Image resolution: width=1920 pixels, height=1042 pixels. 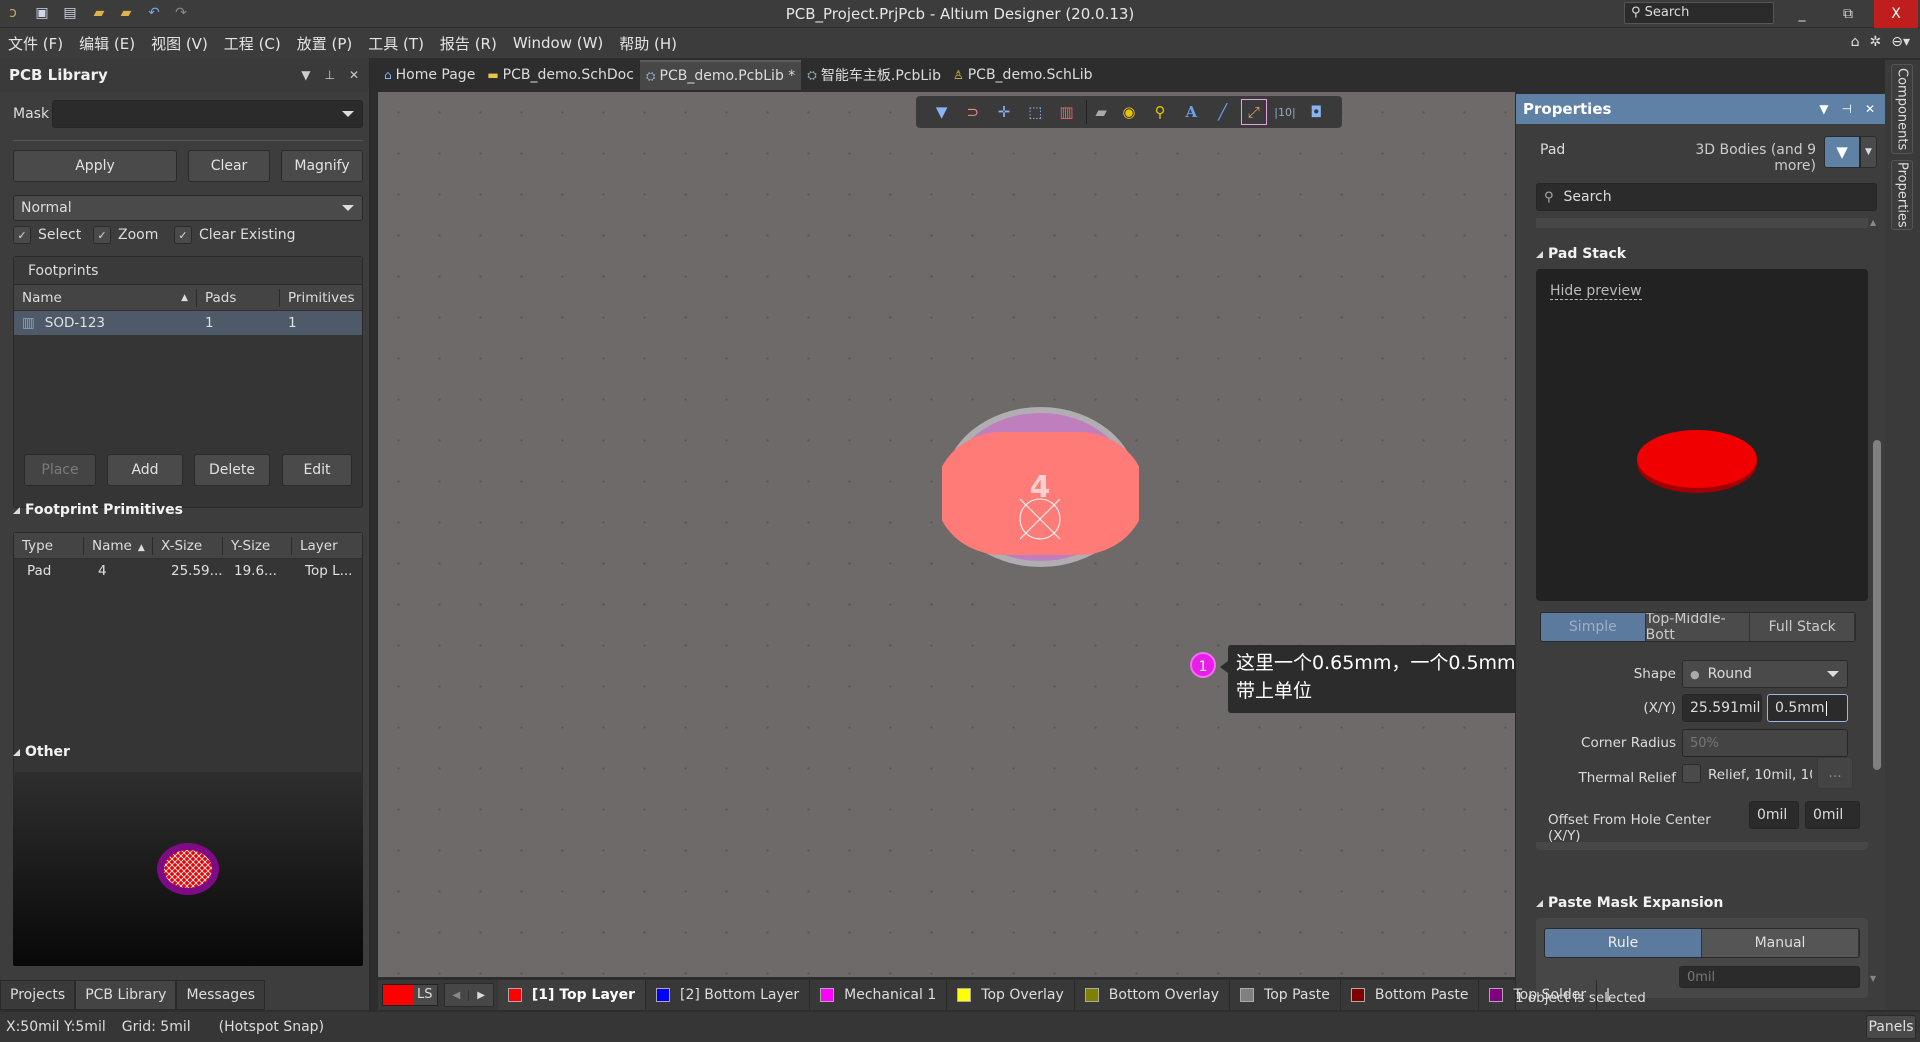 I want to click on tab-pcb-library: PCB Library, so click(x=126, y=995).